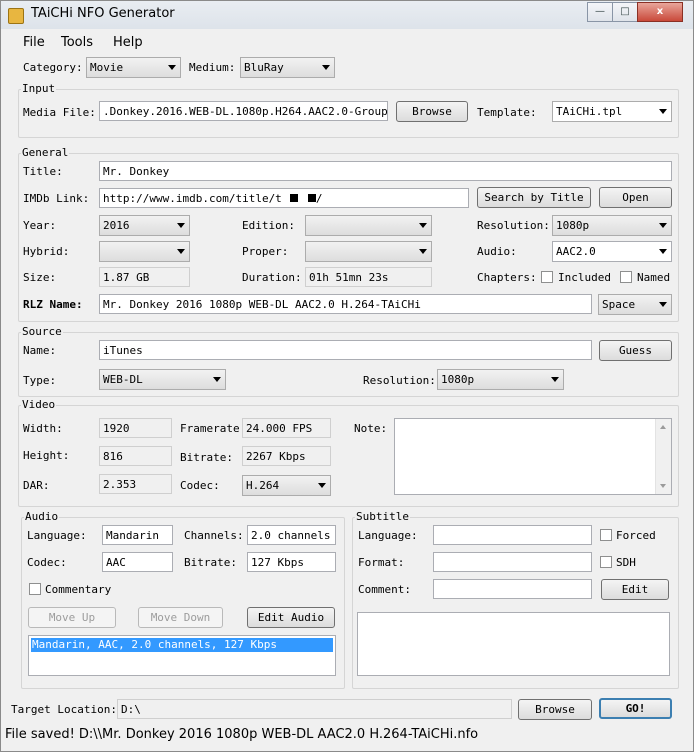 Image resolution: width=694 pixels, height=752 pixels. I want to click on sdh-checkbox, so click(606, 562).